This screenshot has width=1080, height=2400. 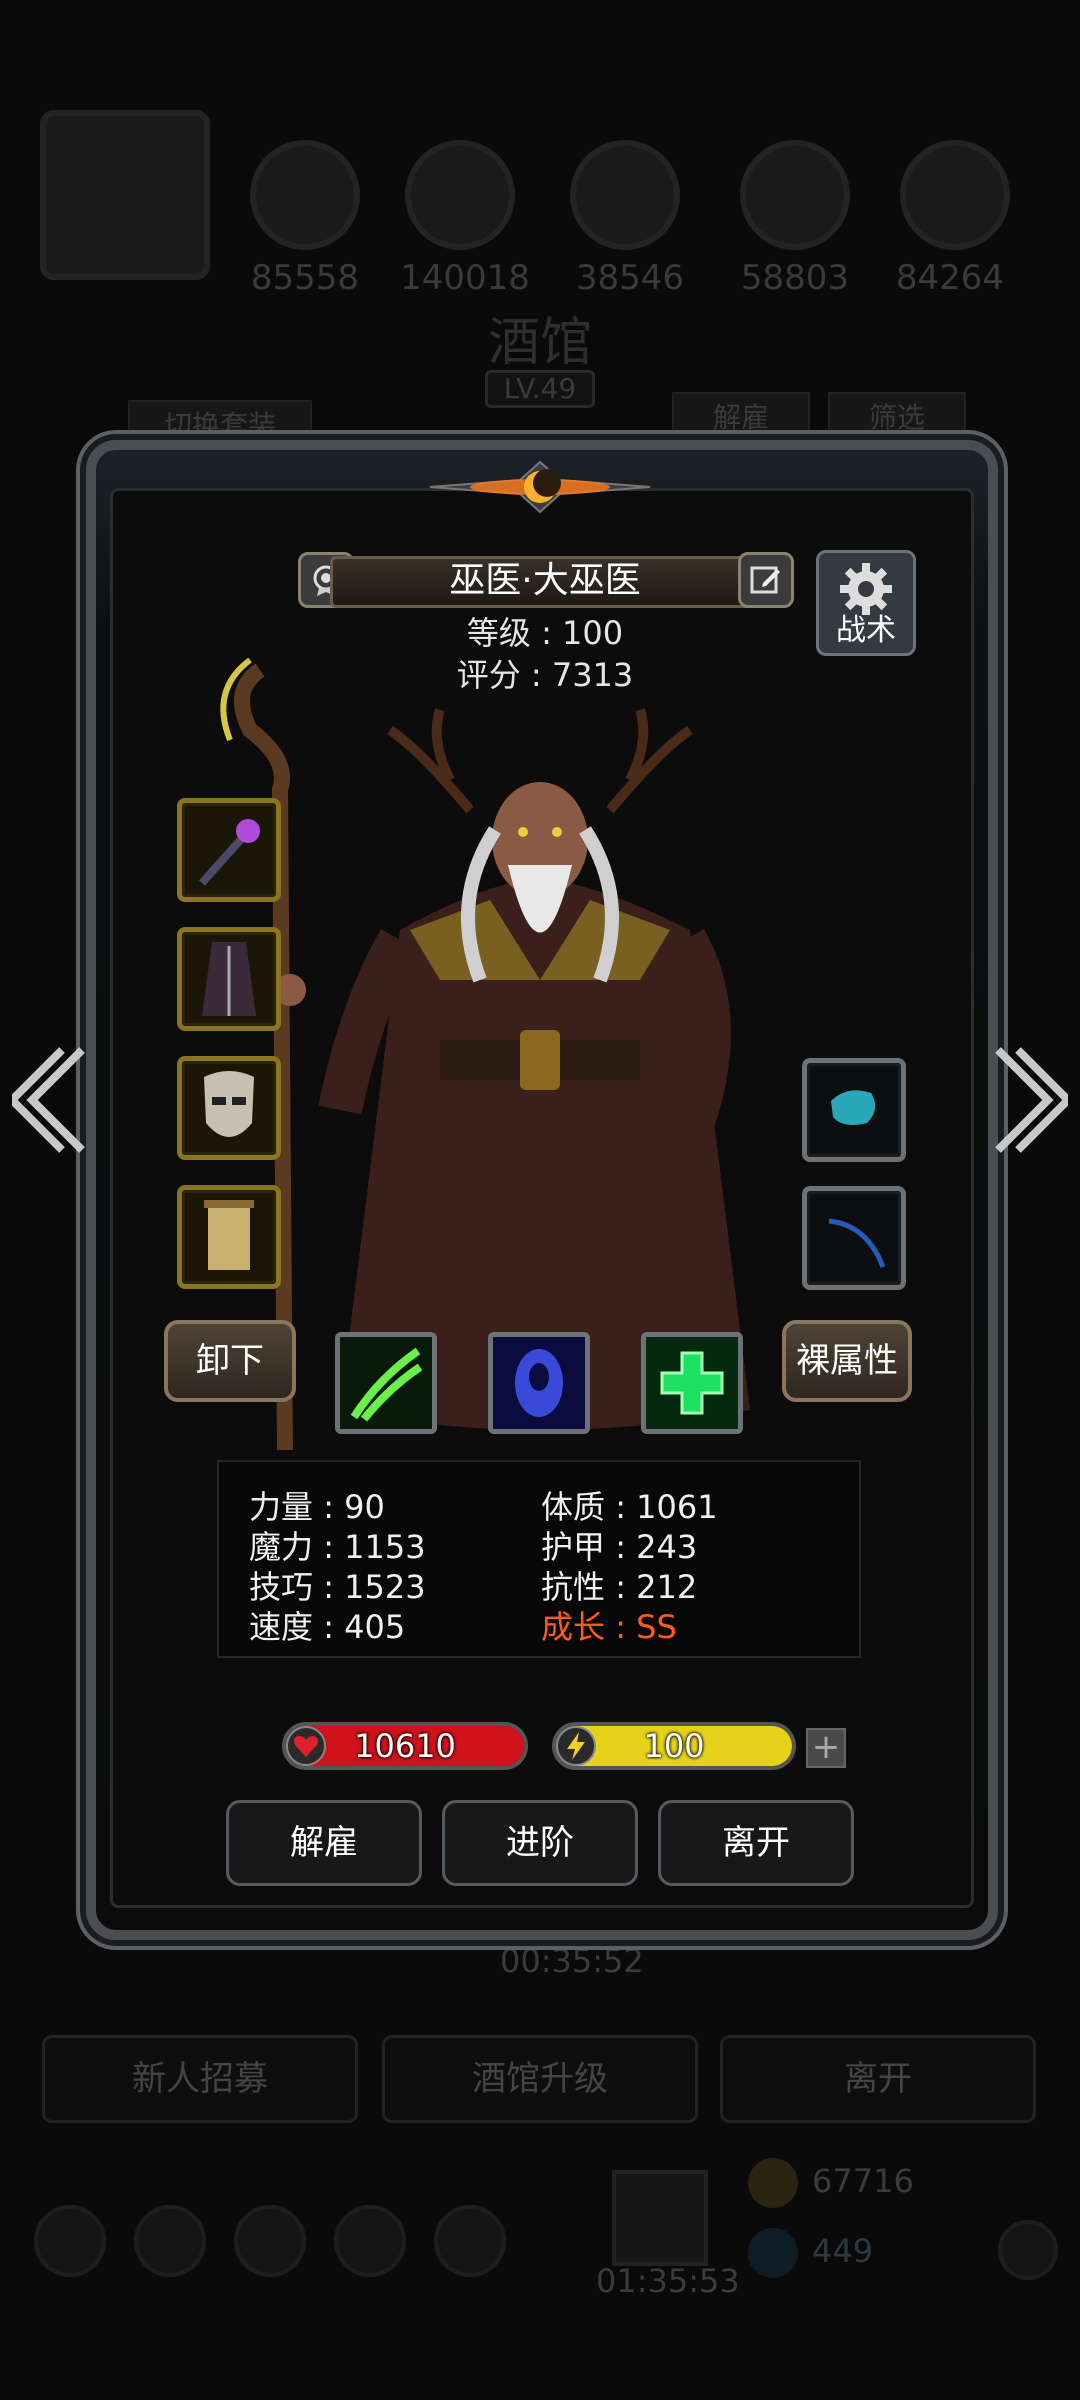 I want to click on add-energy-button: +, so click(x=826, y=1748).